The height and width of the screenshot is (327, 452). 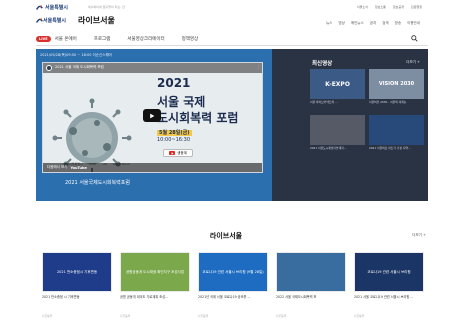 I want to click on play-icon, so click(x=152, y=115).